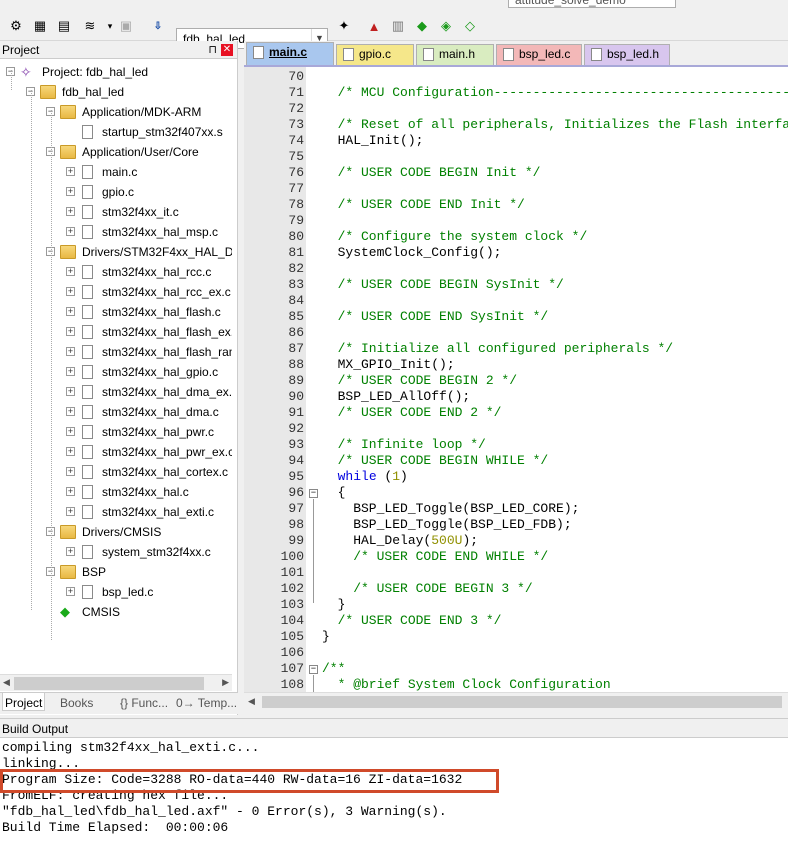 The height and width of the screenshot is (842, 788). I want to click on code-line: 98 BSP_LED_Toggle(BSP_LED_FDB);, so click(516, 525).